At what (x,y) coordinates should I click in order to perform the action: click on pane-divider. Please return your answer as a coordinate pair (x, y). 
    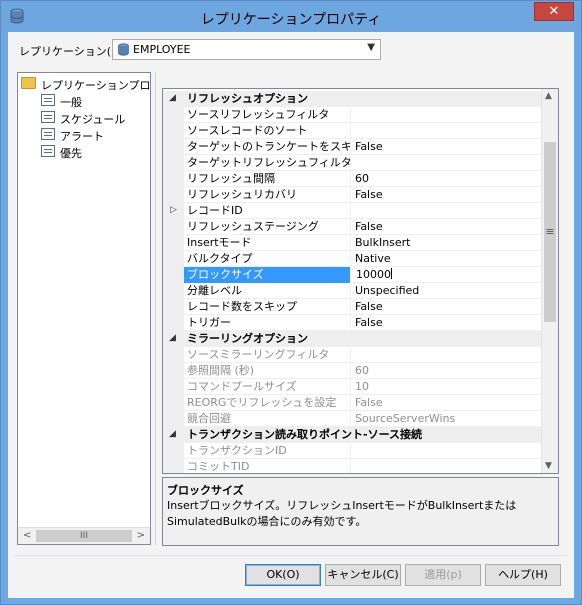
    Looking at the image, I should click on (155, 308).